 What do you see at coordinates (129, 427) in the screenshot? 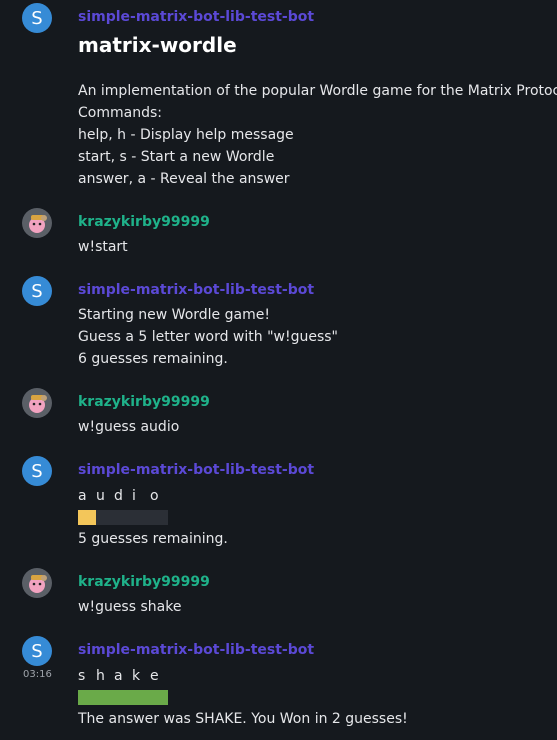
I see `message-line: w!guess audio` at bounding box center [129, 427].